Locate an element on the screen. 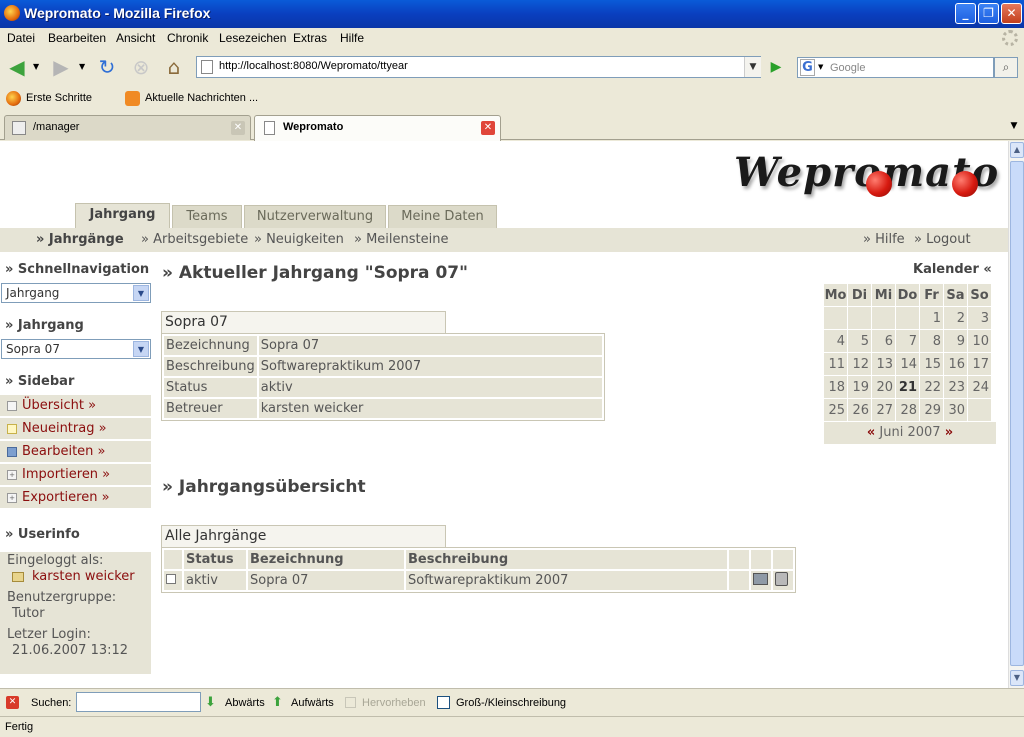 The image size is (1024, 737). back-dropdown-icon: ▼ is located at coordinates (36, 66).